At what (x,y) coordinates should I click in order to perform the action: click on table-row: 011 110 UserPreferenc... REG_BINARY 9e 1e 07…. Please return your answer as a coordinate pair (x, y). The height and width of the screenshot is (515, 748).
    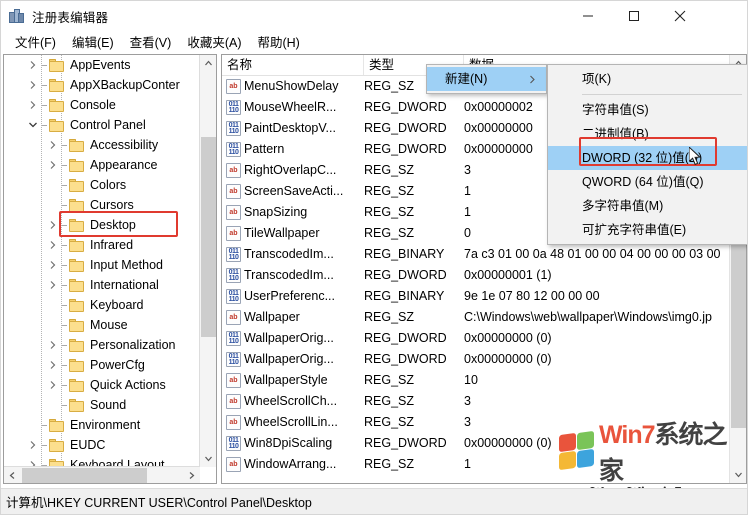
    Looking at the image, I should click on (475, 296).